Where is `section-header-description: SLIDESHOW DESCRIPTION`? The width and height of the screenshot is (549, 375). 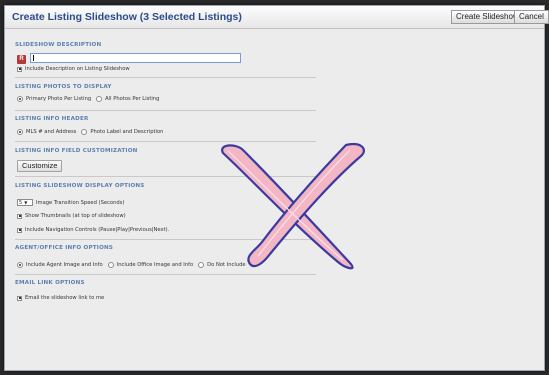 section-header-description: SLIDESHOW DESCRIPTION is located at coordinates (58, 45).